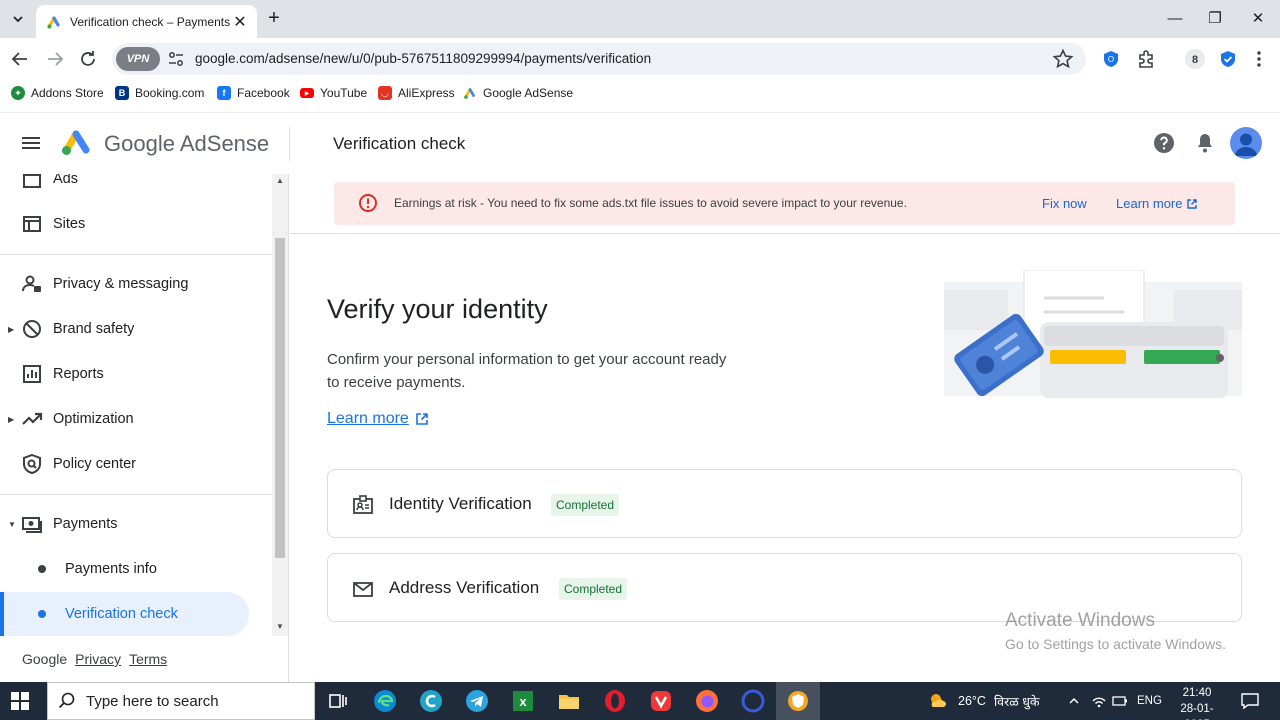 This screenshot has height=720, width=1280. What do you see at coordinates (78, 374) in the screenshot?
I see `sidebar-item-label: Reports` at bounding box center [78, 374].